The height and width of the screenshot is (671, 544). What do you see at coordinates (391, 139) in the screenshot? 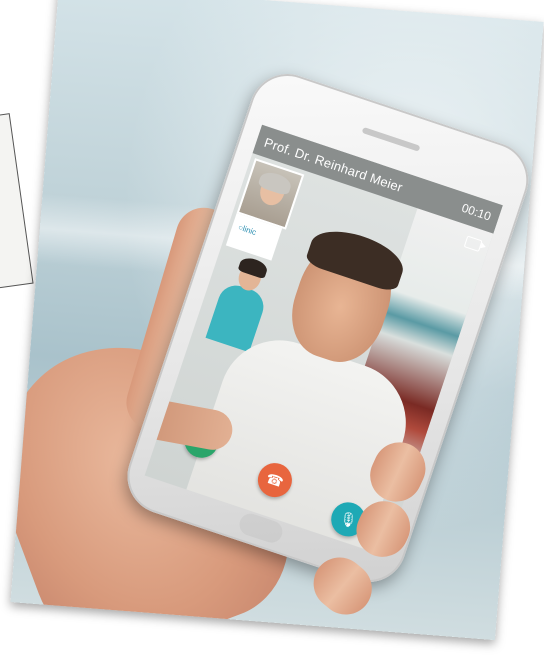
I see `earpiece-speaker` at bounding box center [391, 139].